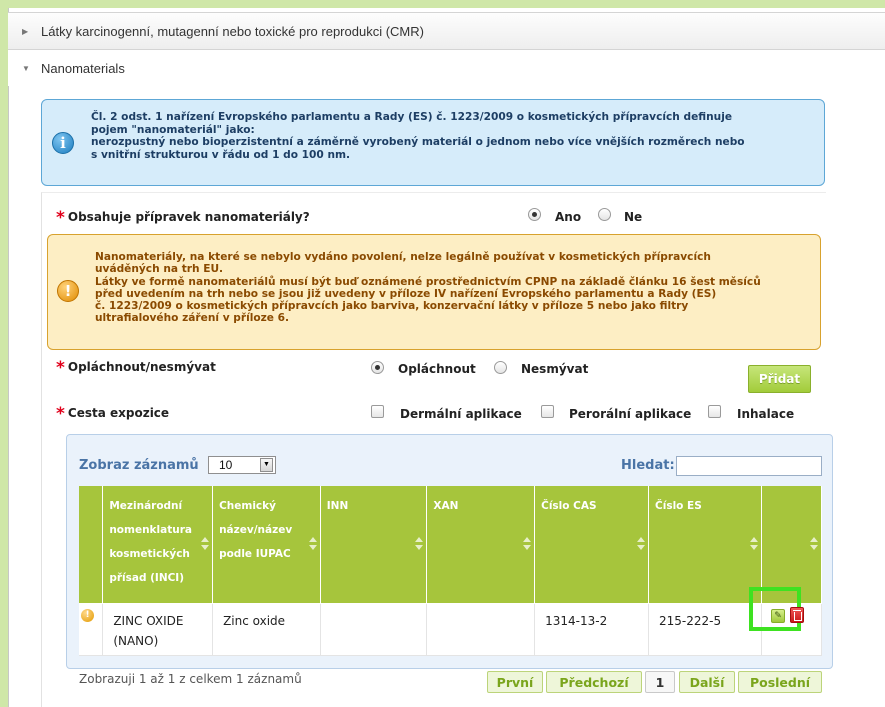 The image size is (885, 707). I want to click on question-rinse-label: Opláchnout/nesmývat, so click(141, 367).